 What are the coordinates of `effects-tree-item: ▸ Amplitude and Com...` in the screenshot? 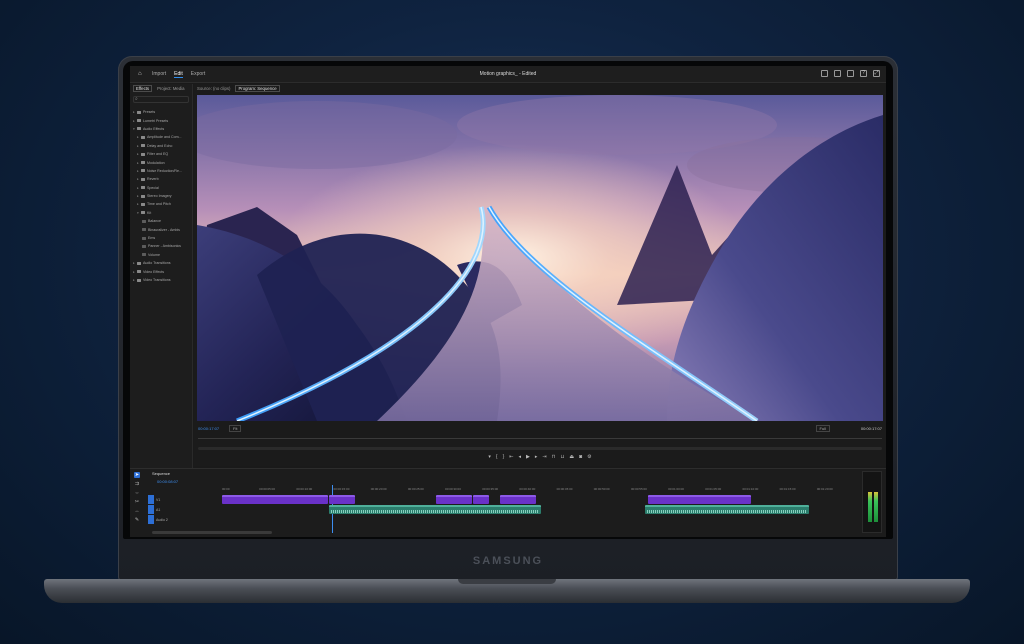 It's located at (162, 137).